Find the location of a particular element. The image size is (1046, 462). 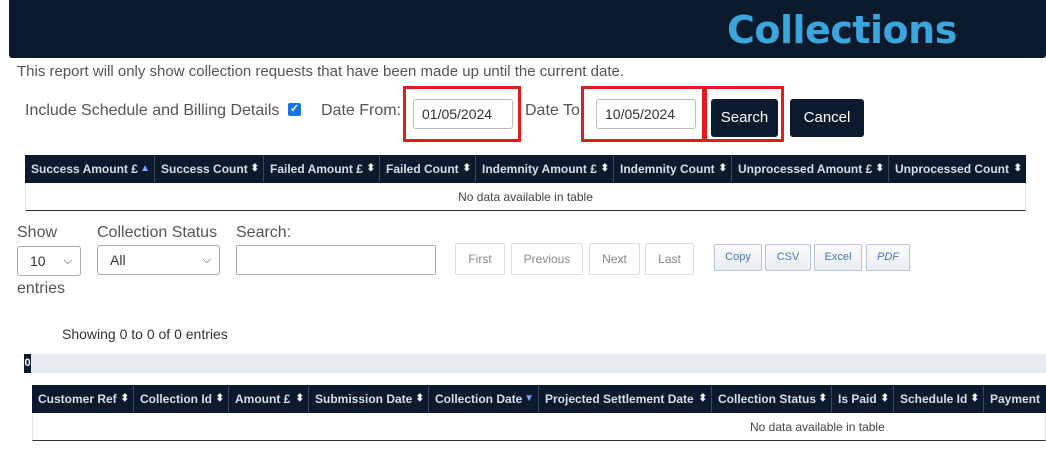

summary-col-success-amount: Success Amount £ ▲ is located at coordinates (90, 169).